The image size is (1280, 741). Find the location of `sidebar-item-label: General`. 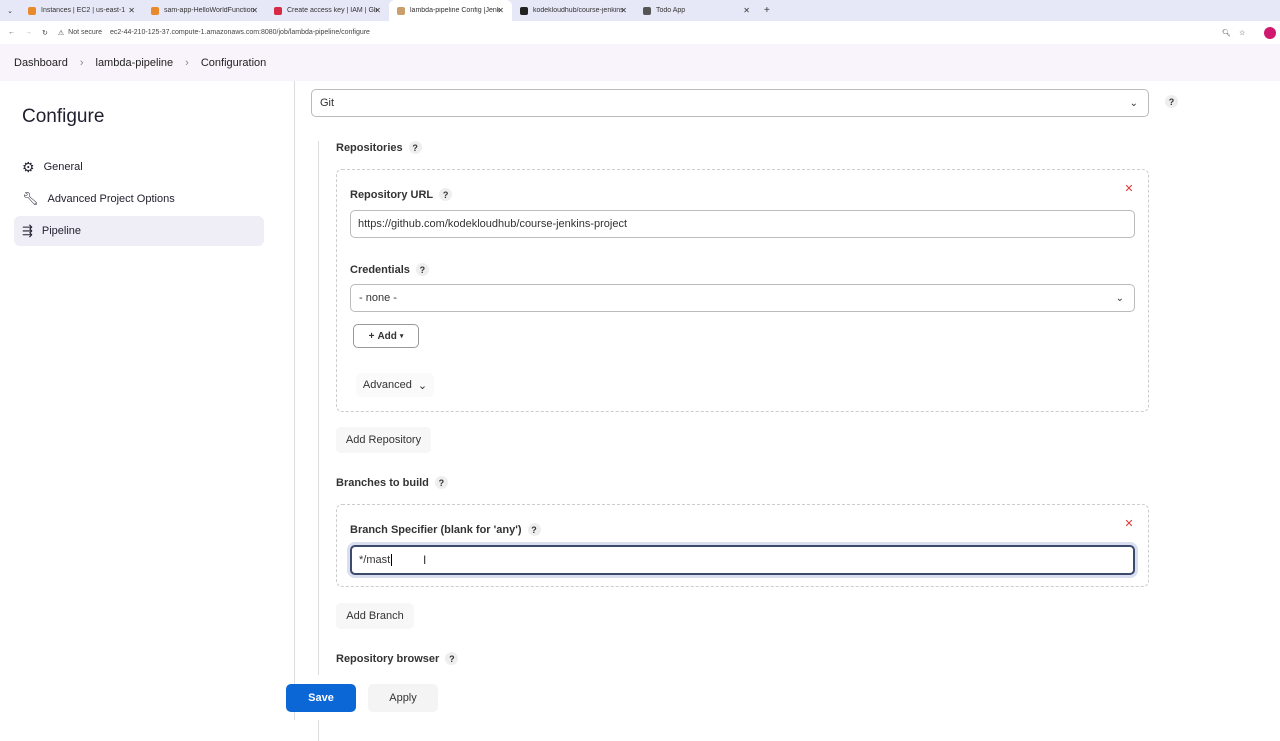

sidebar-item-label: General is located at coordinates (63, 167).